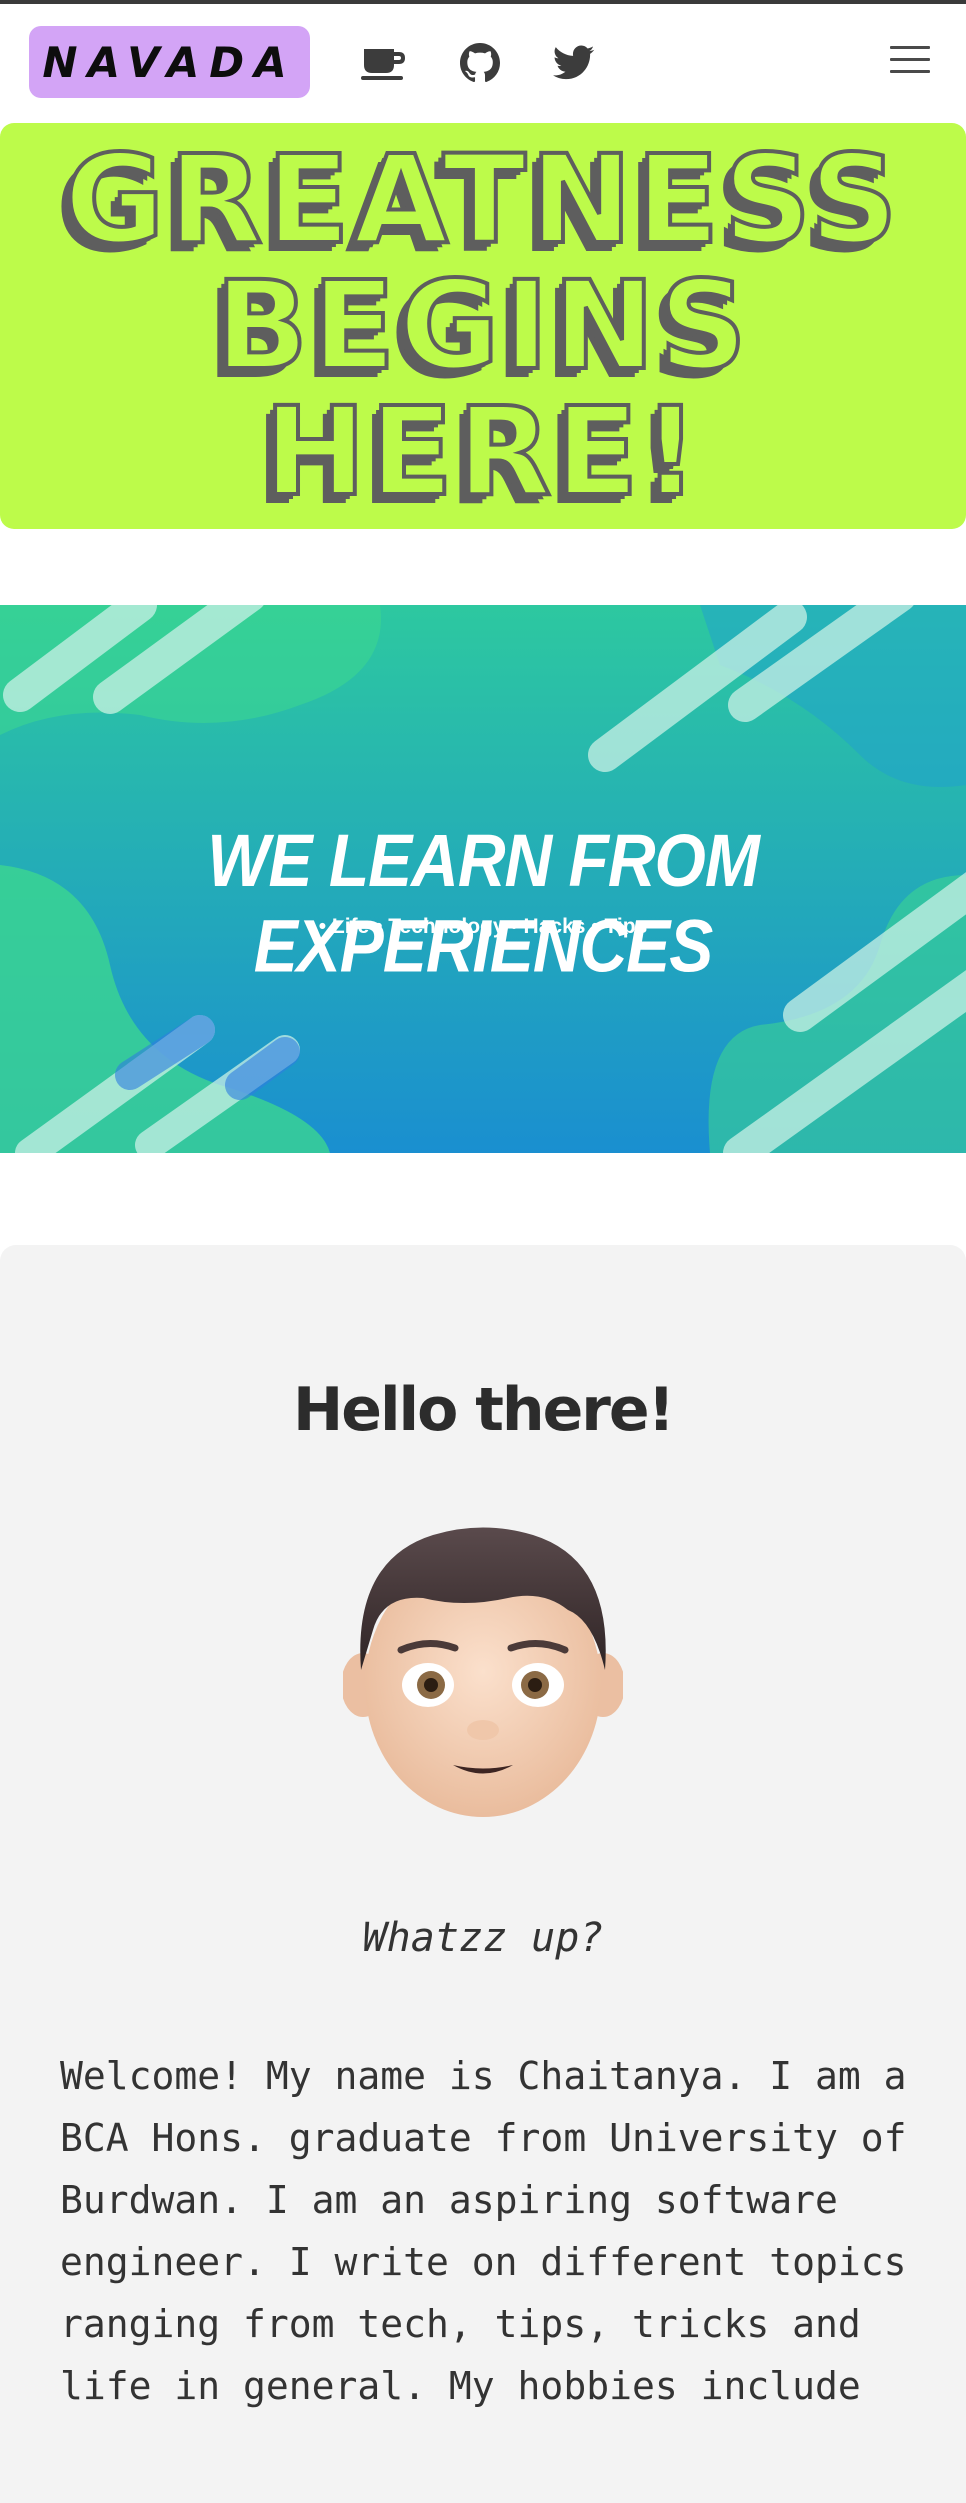 The height and width of the screenshot is (2503, 966). I want to click on banner-subtitle: • Life • Technology • Hacks • Tips, so click(483, 926).